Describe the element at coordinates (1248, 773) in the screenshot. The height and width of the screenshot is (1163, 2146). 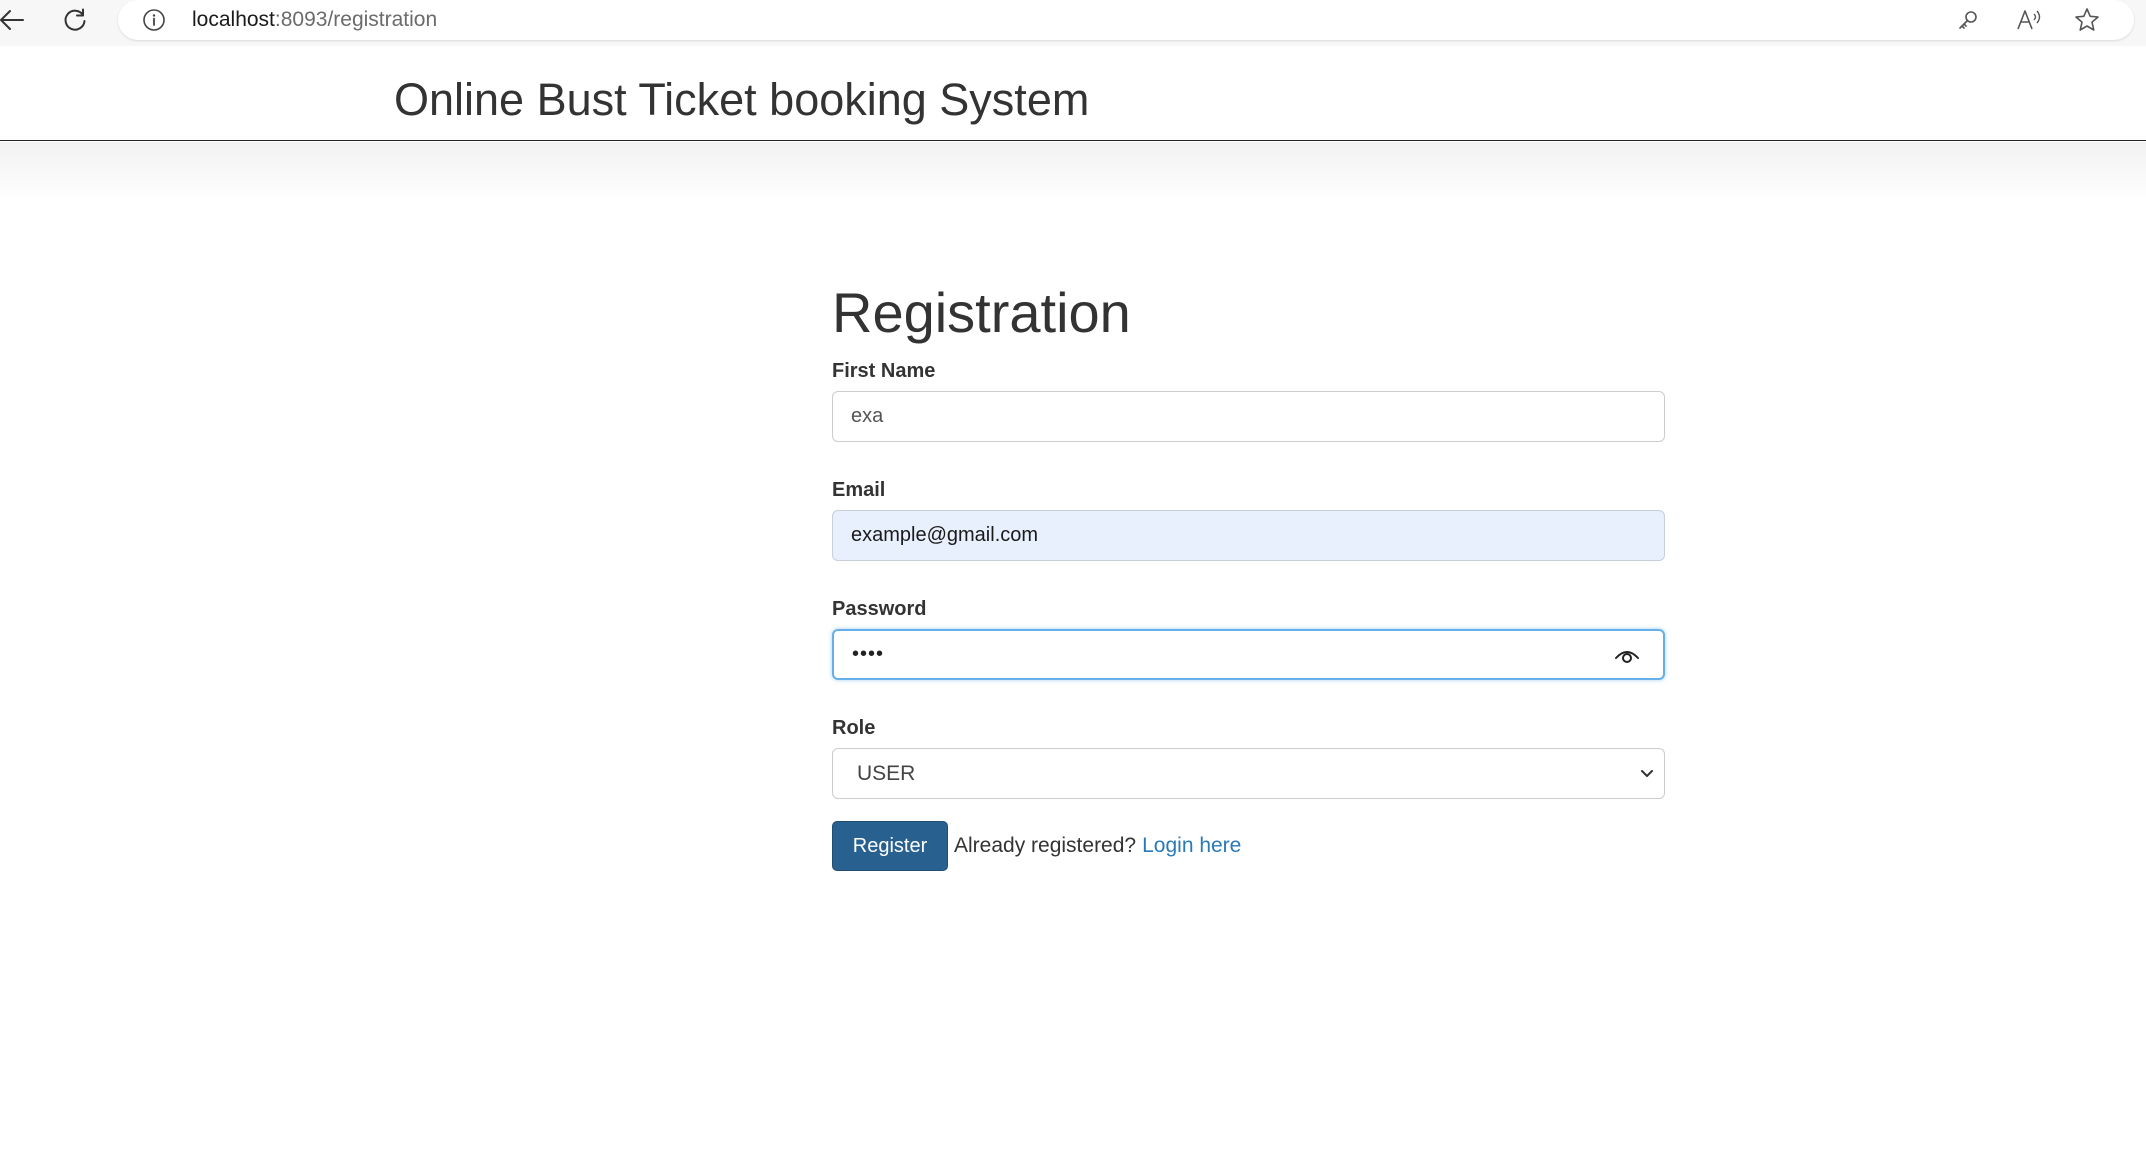
I see `role-select: USER` at that location.